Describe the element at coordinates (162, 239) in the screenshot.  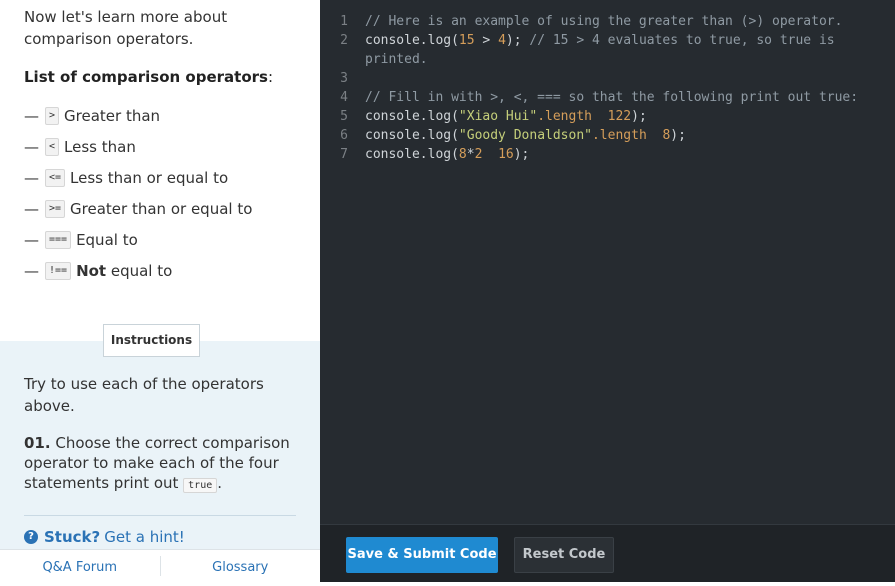
I see `operator-item: — === Equal to` at that location.